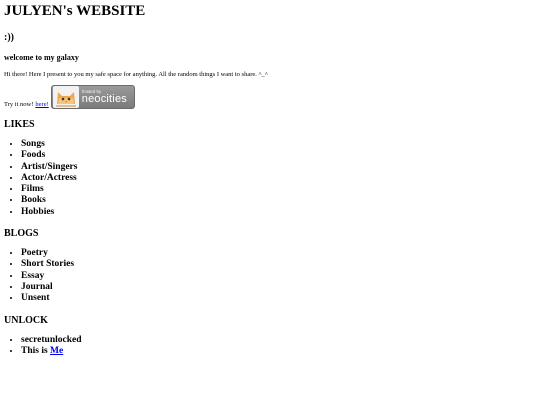  Describe the element at coordinates (280, 144) in the screenshot. I see `likes-item-songs: Songs` at that location.